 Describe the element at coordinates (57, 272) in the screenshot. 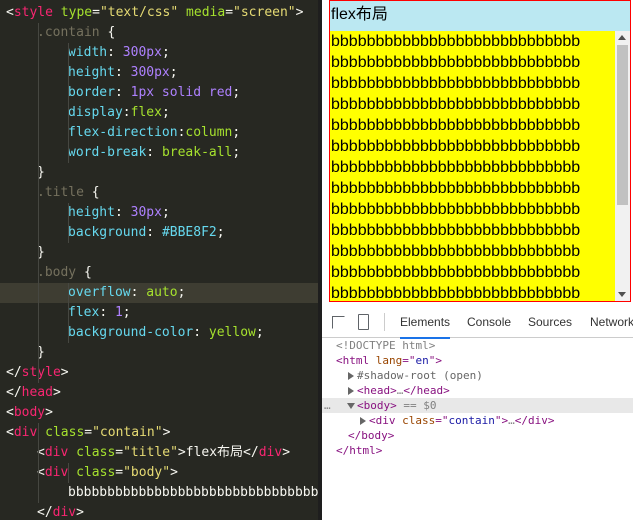

I see `code-token: .body` at that location.